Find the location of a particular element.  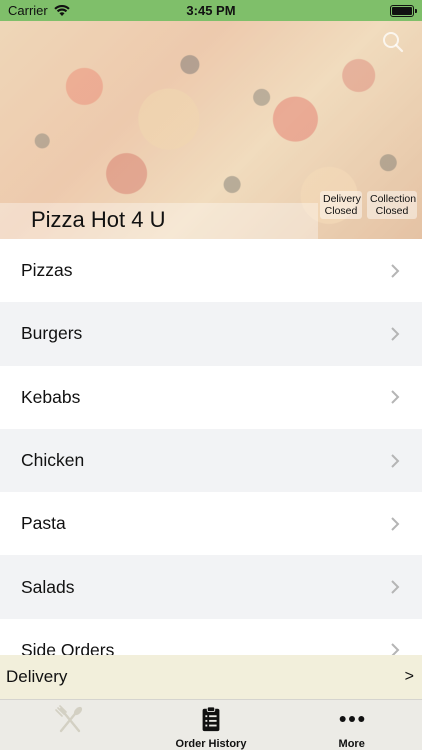

delivery-status-badge: Delivery Closed is located at coordinates (341, 205).